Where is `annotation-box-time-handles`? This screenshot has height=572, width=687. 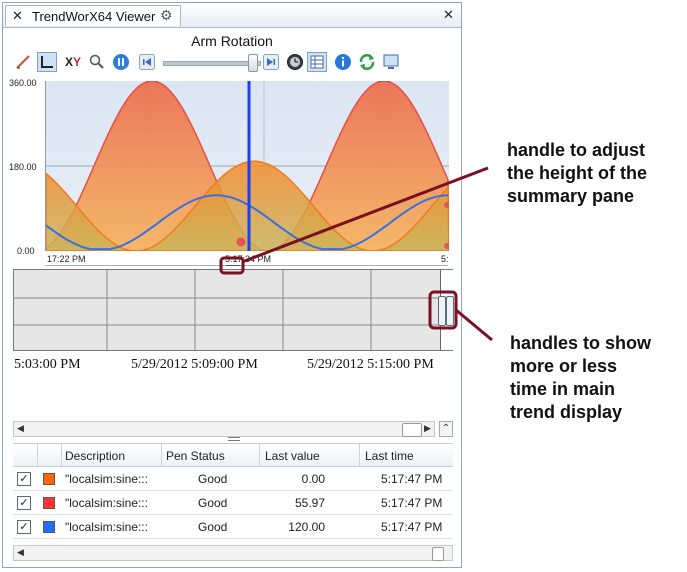
annotation-box-time-handles is located at coordinates (443, 310).